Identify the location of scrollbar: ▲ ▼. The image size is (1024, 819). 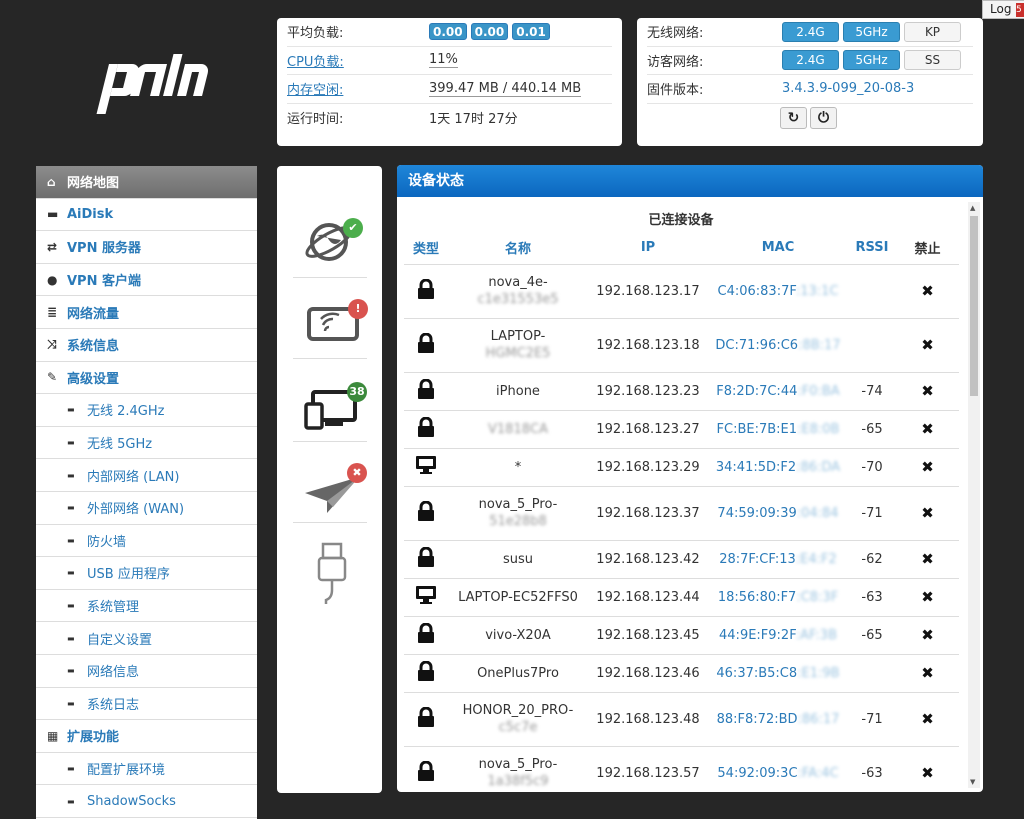
(974, 495).